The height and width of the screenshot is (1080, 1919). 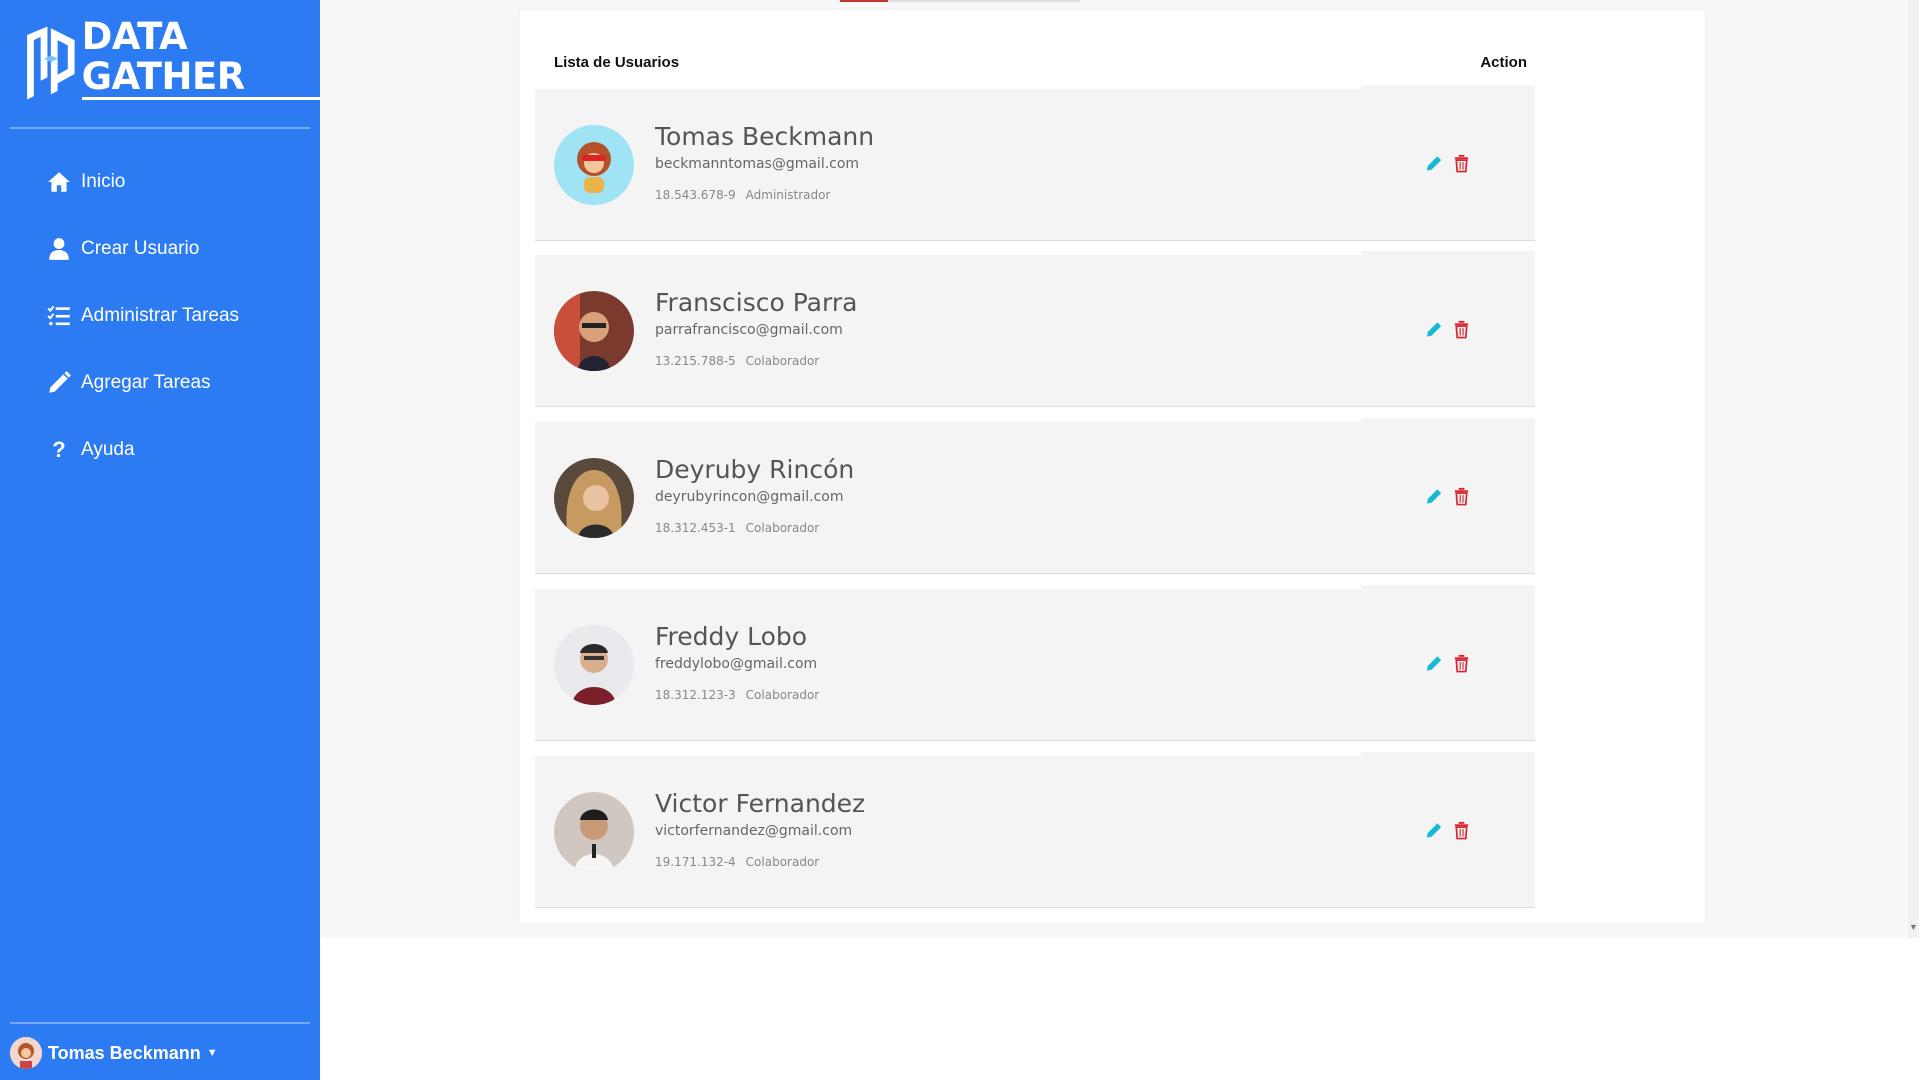 What do you see at coordinates (695, 528) in the screenshot?
I see `user-rut: 18.312.453-1` at bounding box center [695, 528].